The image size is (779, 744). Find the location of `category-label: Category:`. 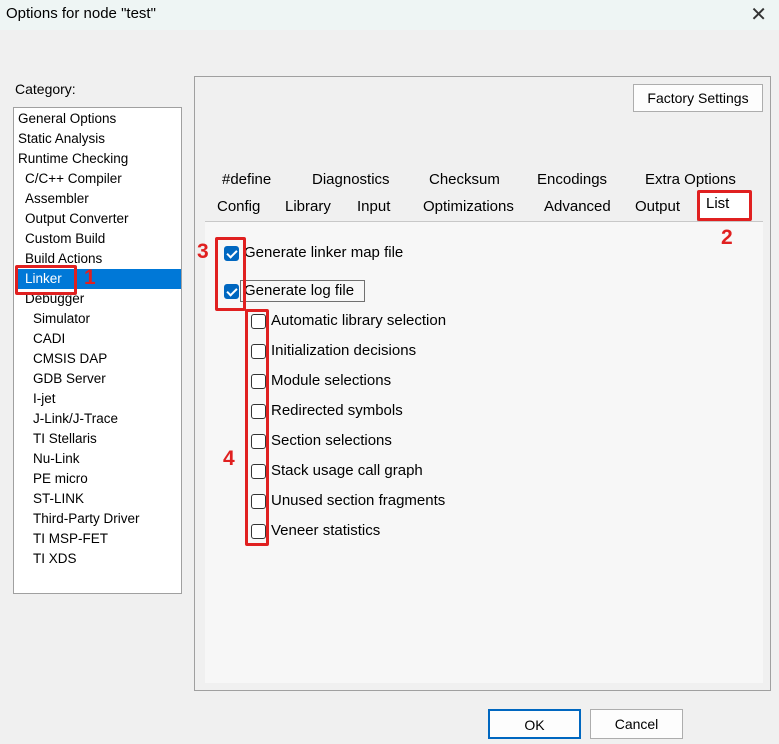

category-label: Category: is located at coordinates (45, 89).